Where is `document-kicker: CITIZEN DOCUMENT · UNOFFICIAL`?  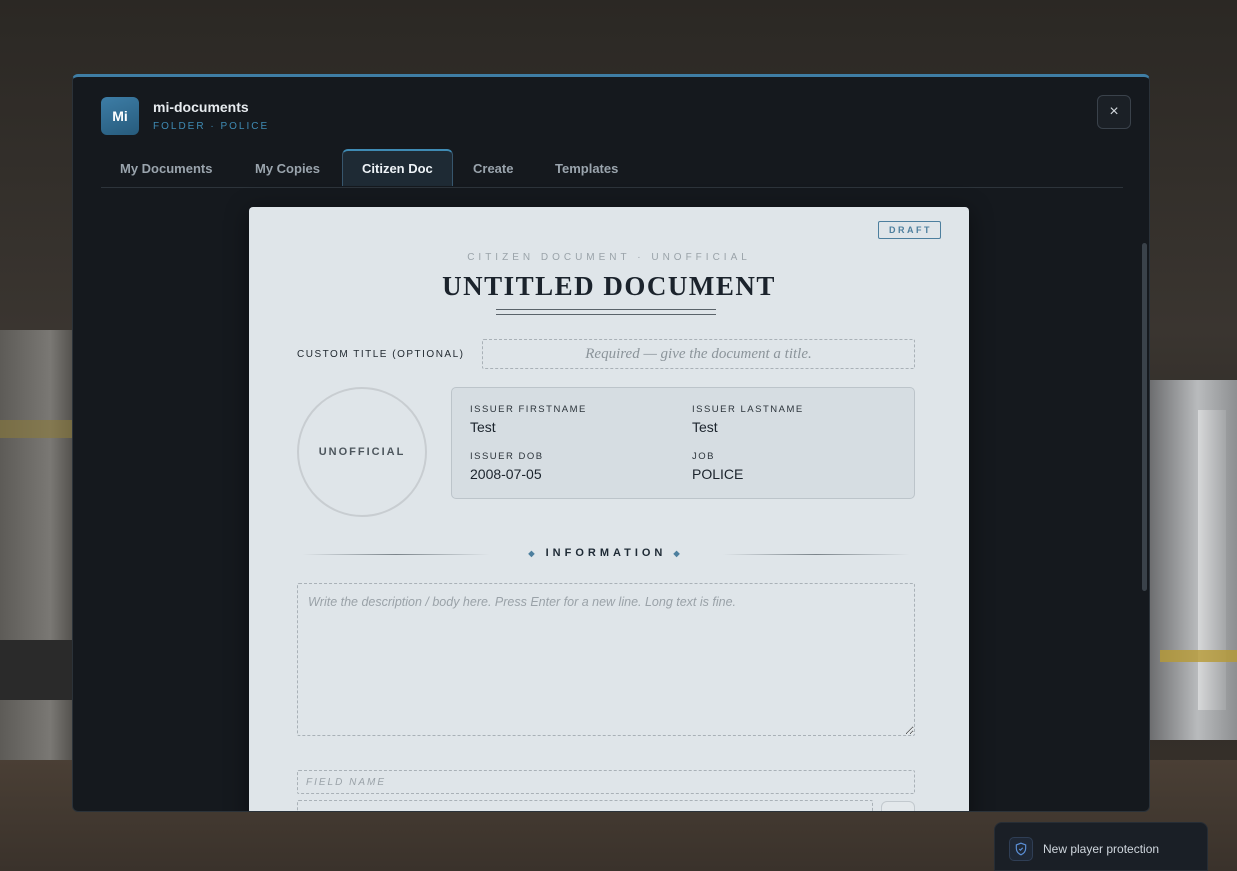
document-kicker: CITIZEN DOCUMENT · UNOFFICIAL is located at coordinates (609, 257).